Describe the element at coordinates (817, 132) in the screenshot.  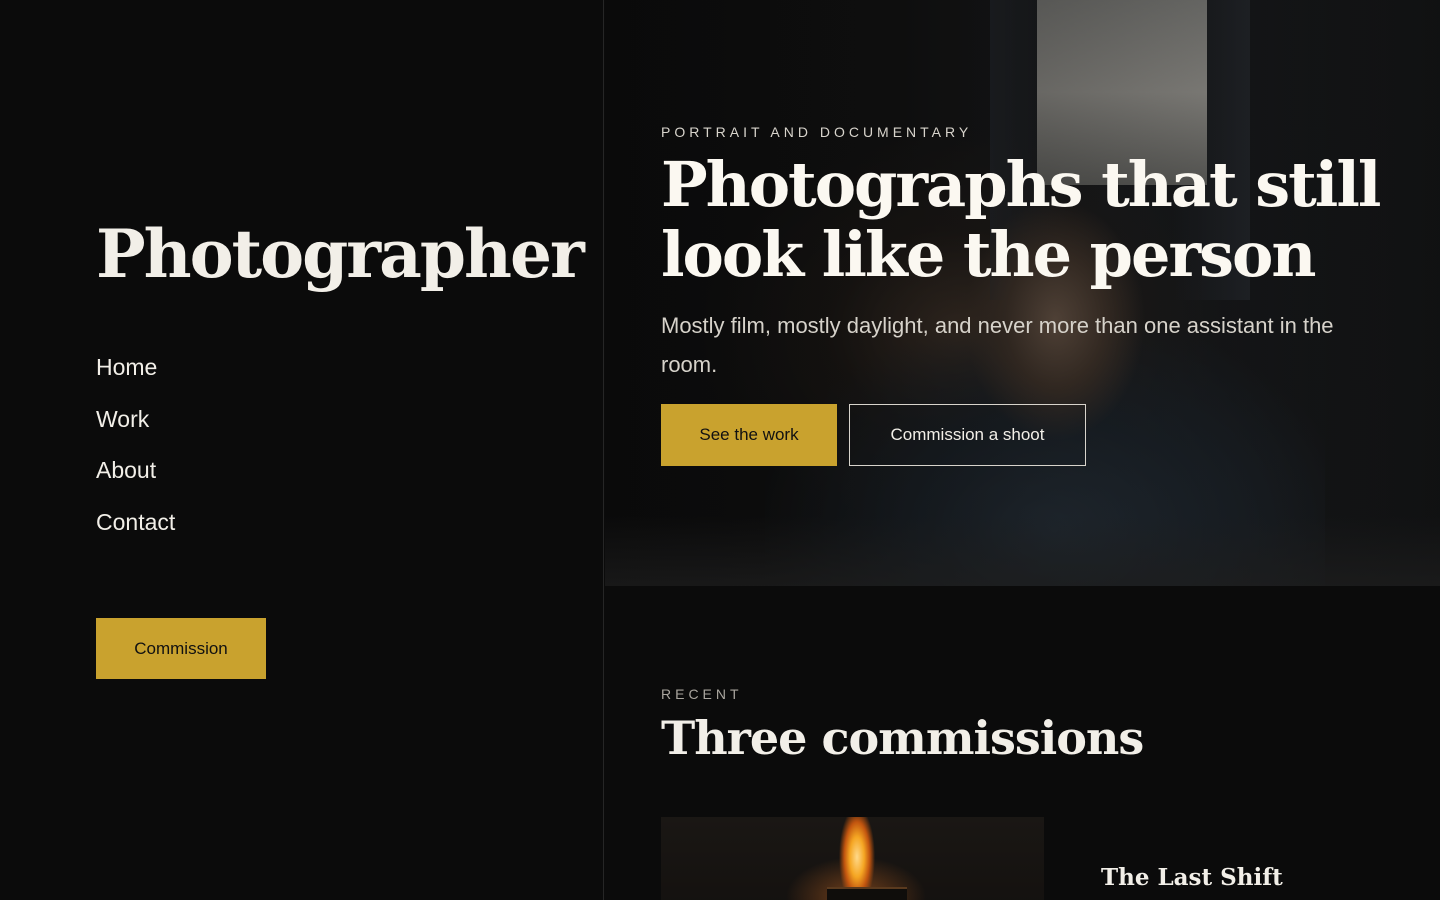
I see `hero-eyebrow: PORTRAIT AND DOCUMENTARY` at that location.